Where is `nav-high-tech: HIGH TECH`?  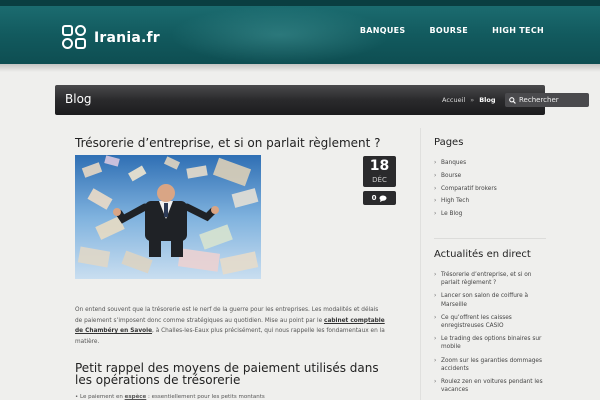 nav-high-tech: HIGH TECH is located at coordinates (518, 30).